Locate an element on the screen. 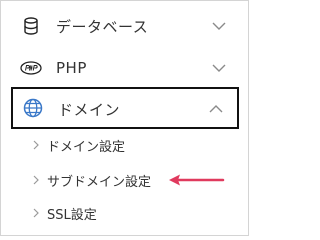 The height and width of the screenshot is (240, 320). menu-item-domain: ドメイン is located at coordinates (125, 108).